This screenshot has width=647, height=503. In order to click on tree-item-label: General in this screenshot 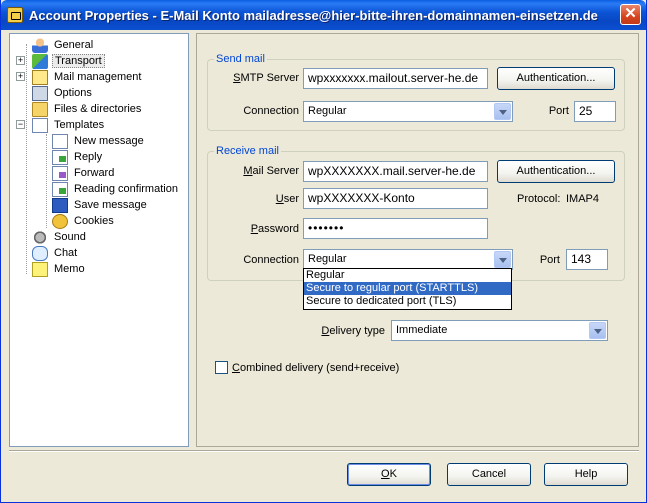, I will do `click(74, 45)`.